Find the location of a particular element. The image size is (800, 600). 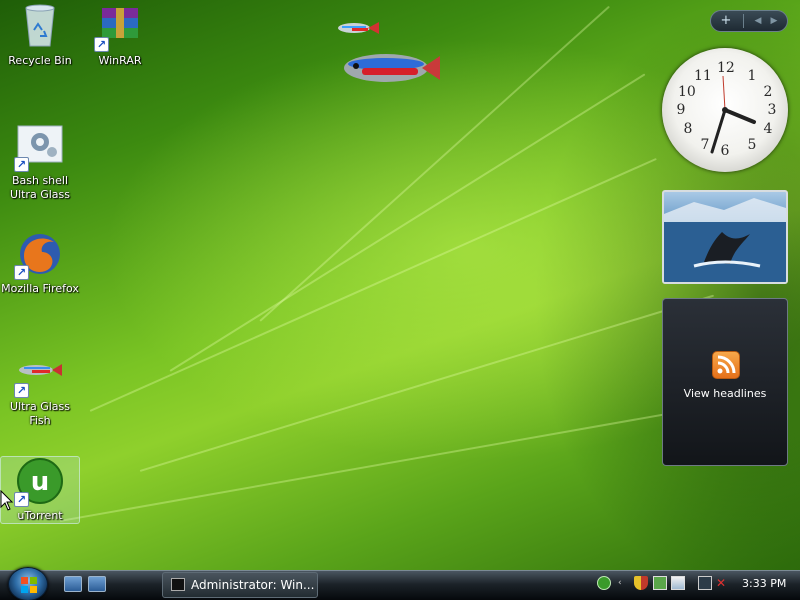

gear-shortcut-icon: ↗ is located at coordinates (39, 147).